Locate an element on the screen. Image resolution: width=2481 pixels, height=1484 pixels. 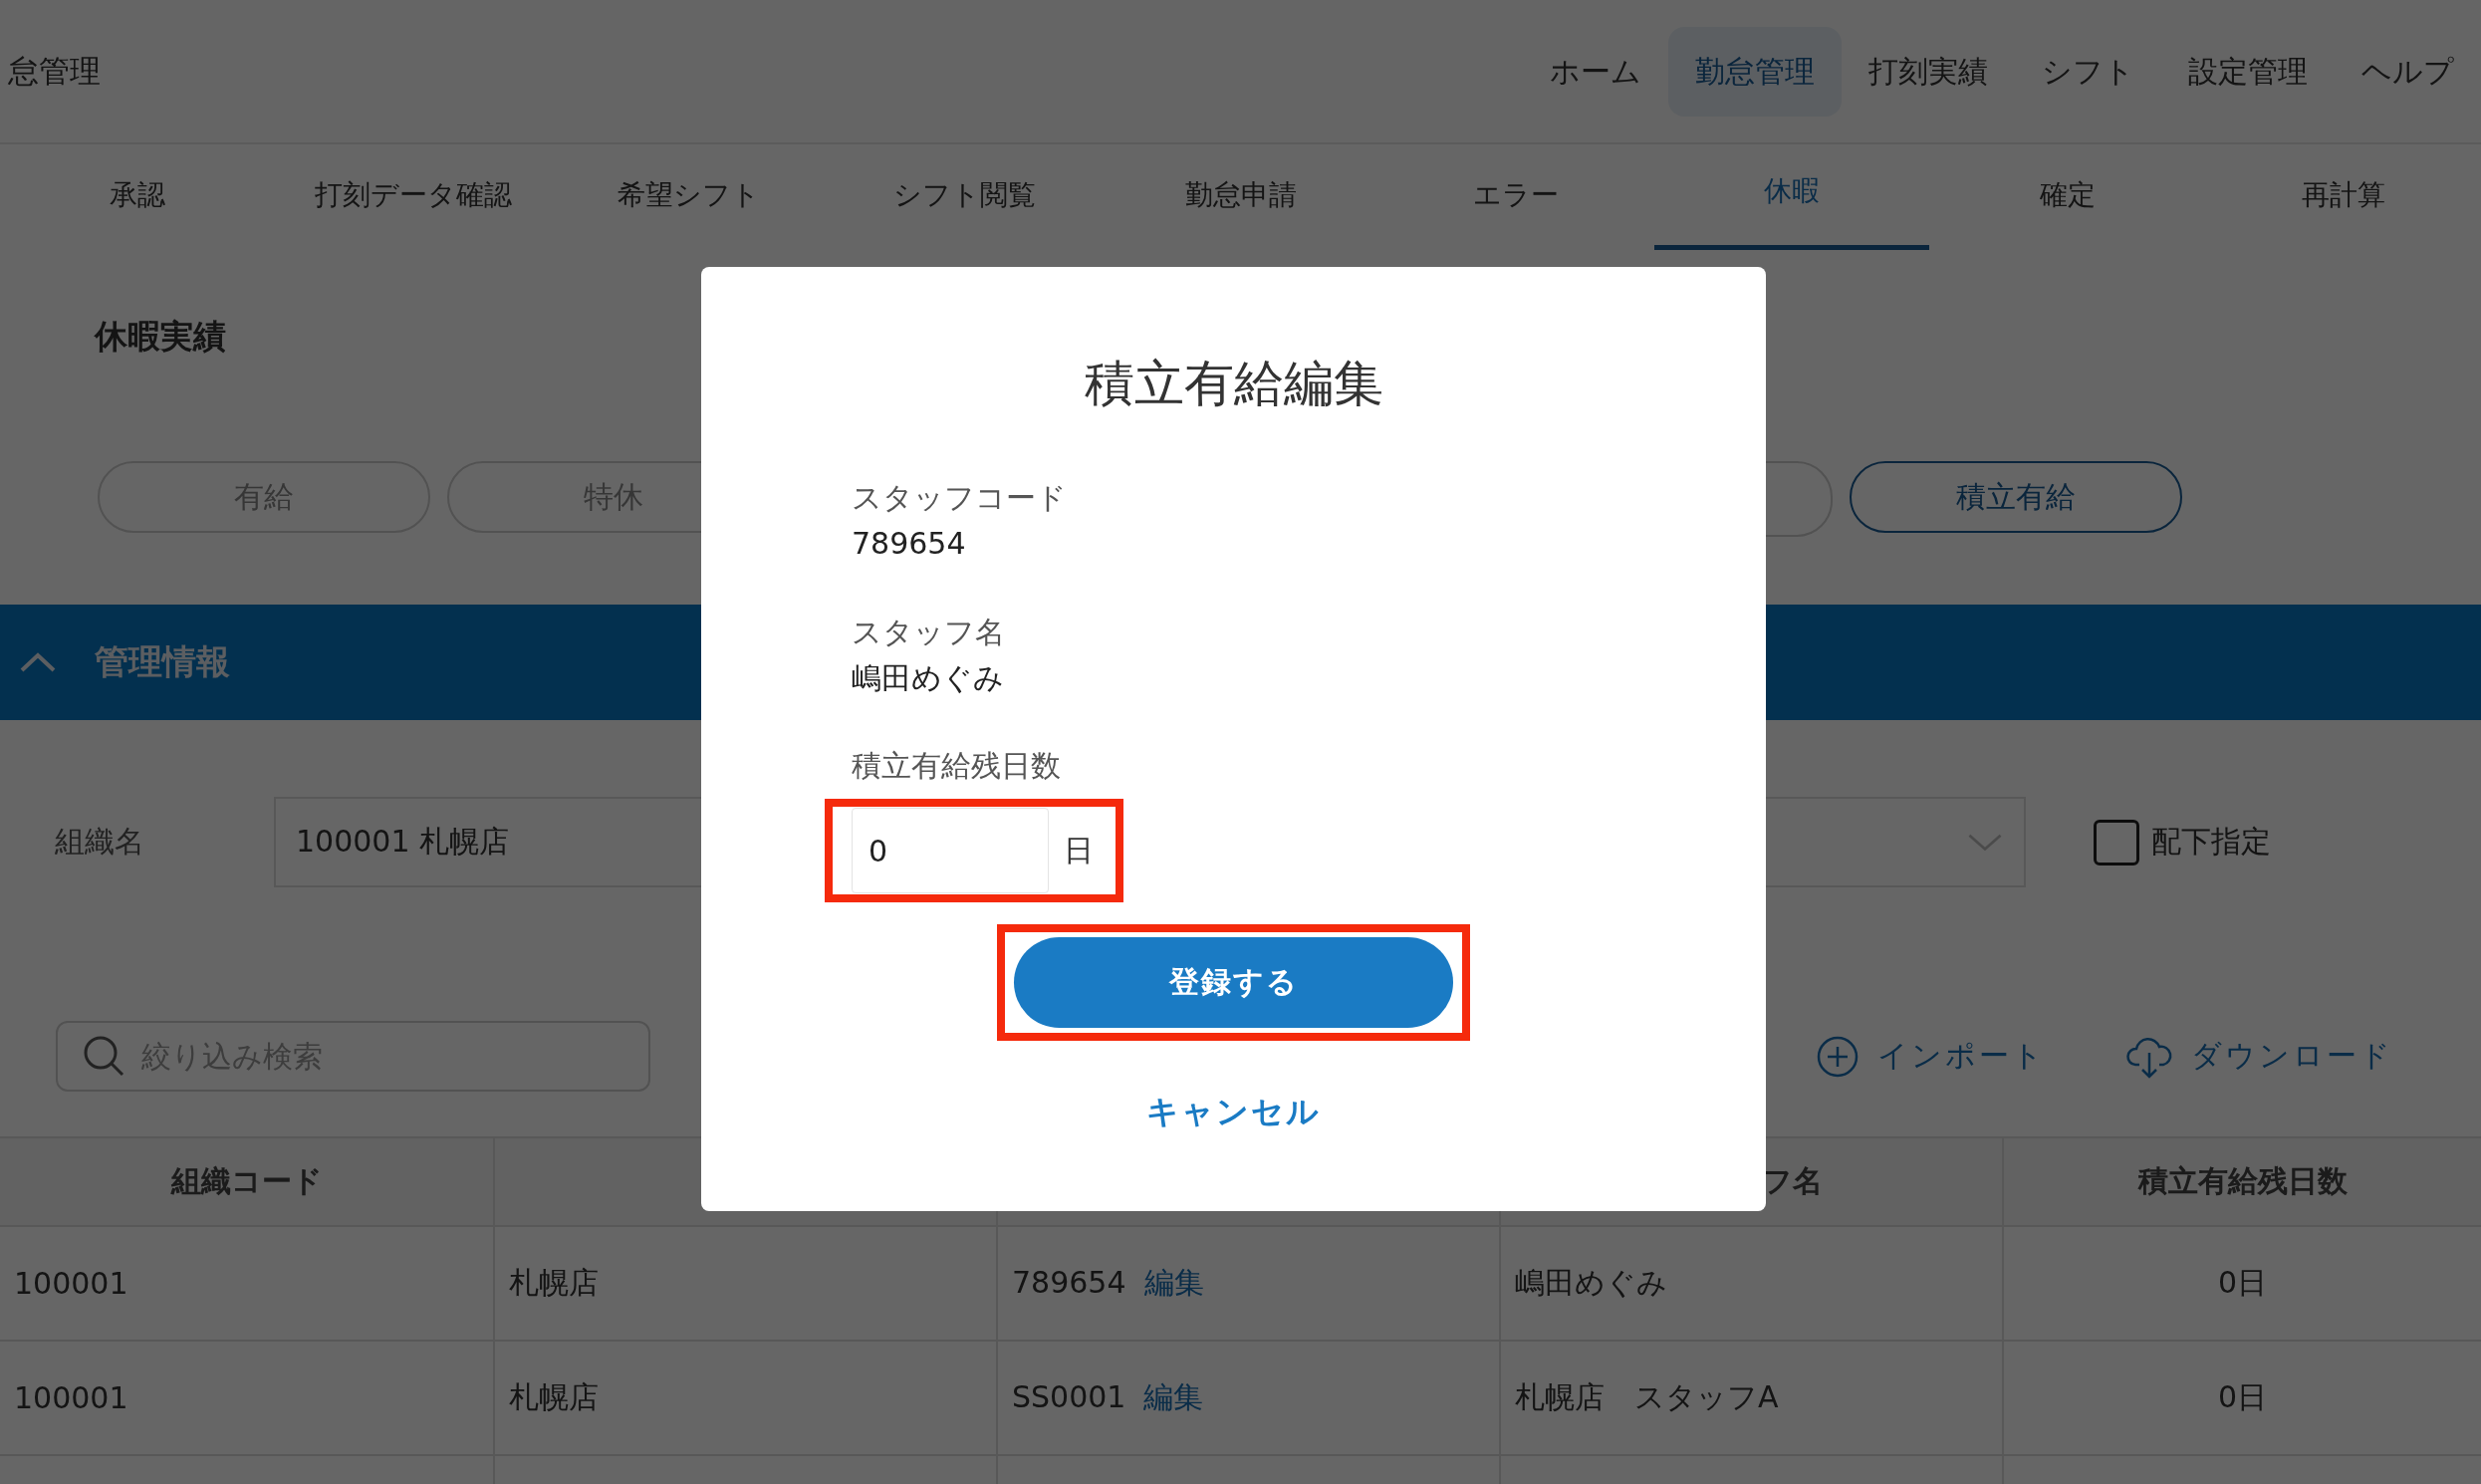
checkbox-label: 配下指定 is located at coordinates (2211, 842).